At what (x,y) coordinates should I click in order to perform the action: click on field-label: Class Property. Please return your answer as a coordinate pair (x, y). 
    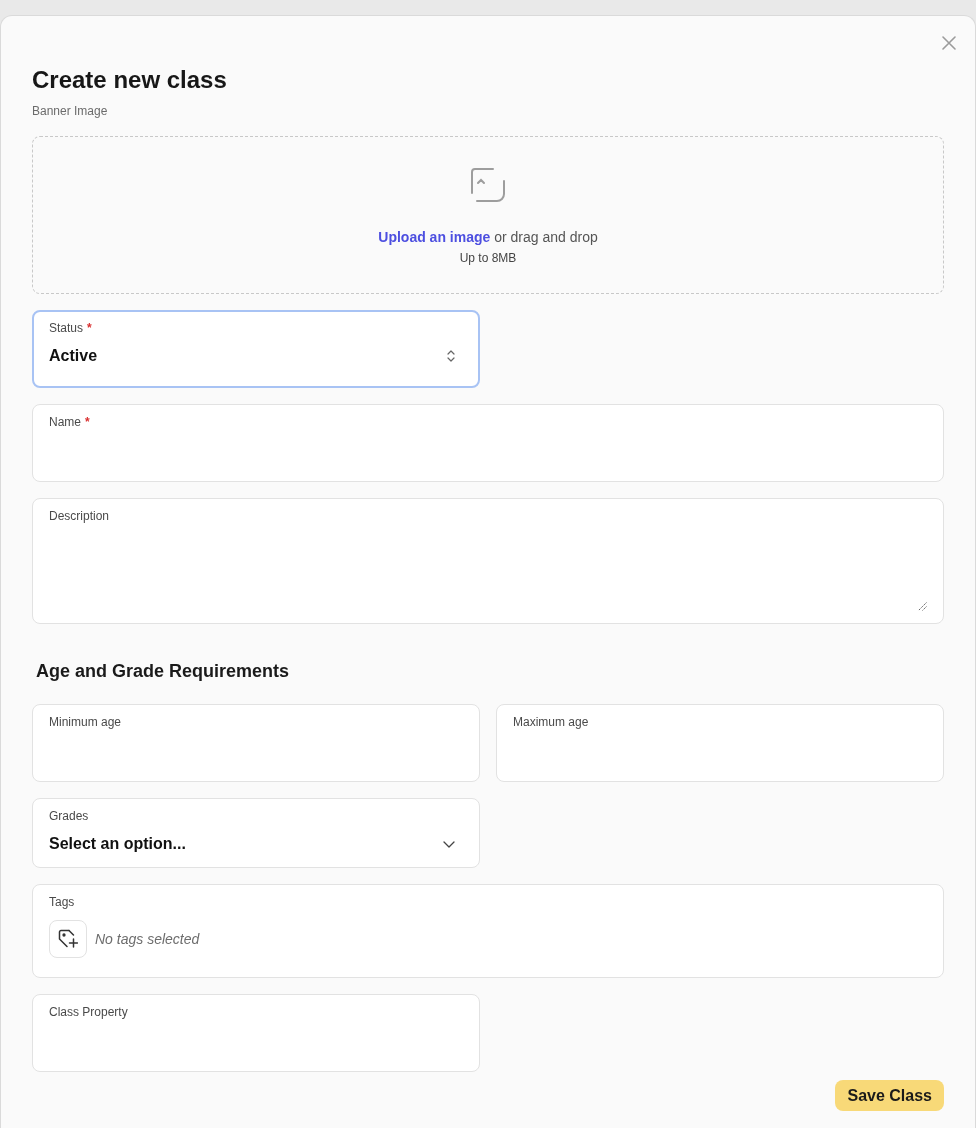
    Looking at the image, I should click on (88, 1012).